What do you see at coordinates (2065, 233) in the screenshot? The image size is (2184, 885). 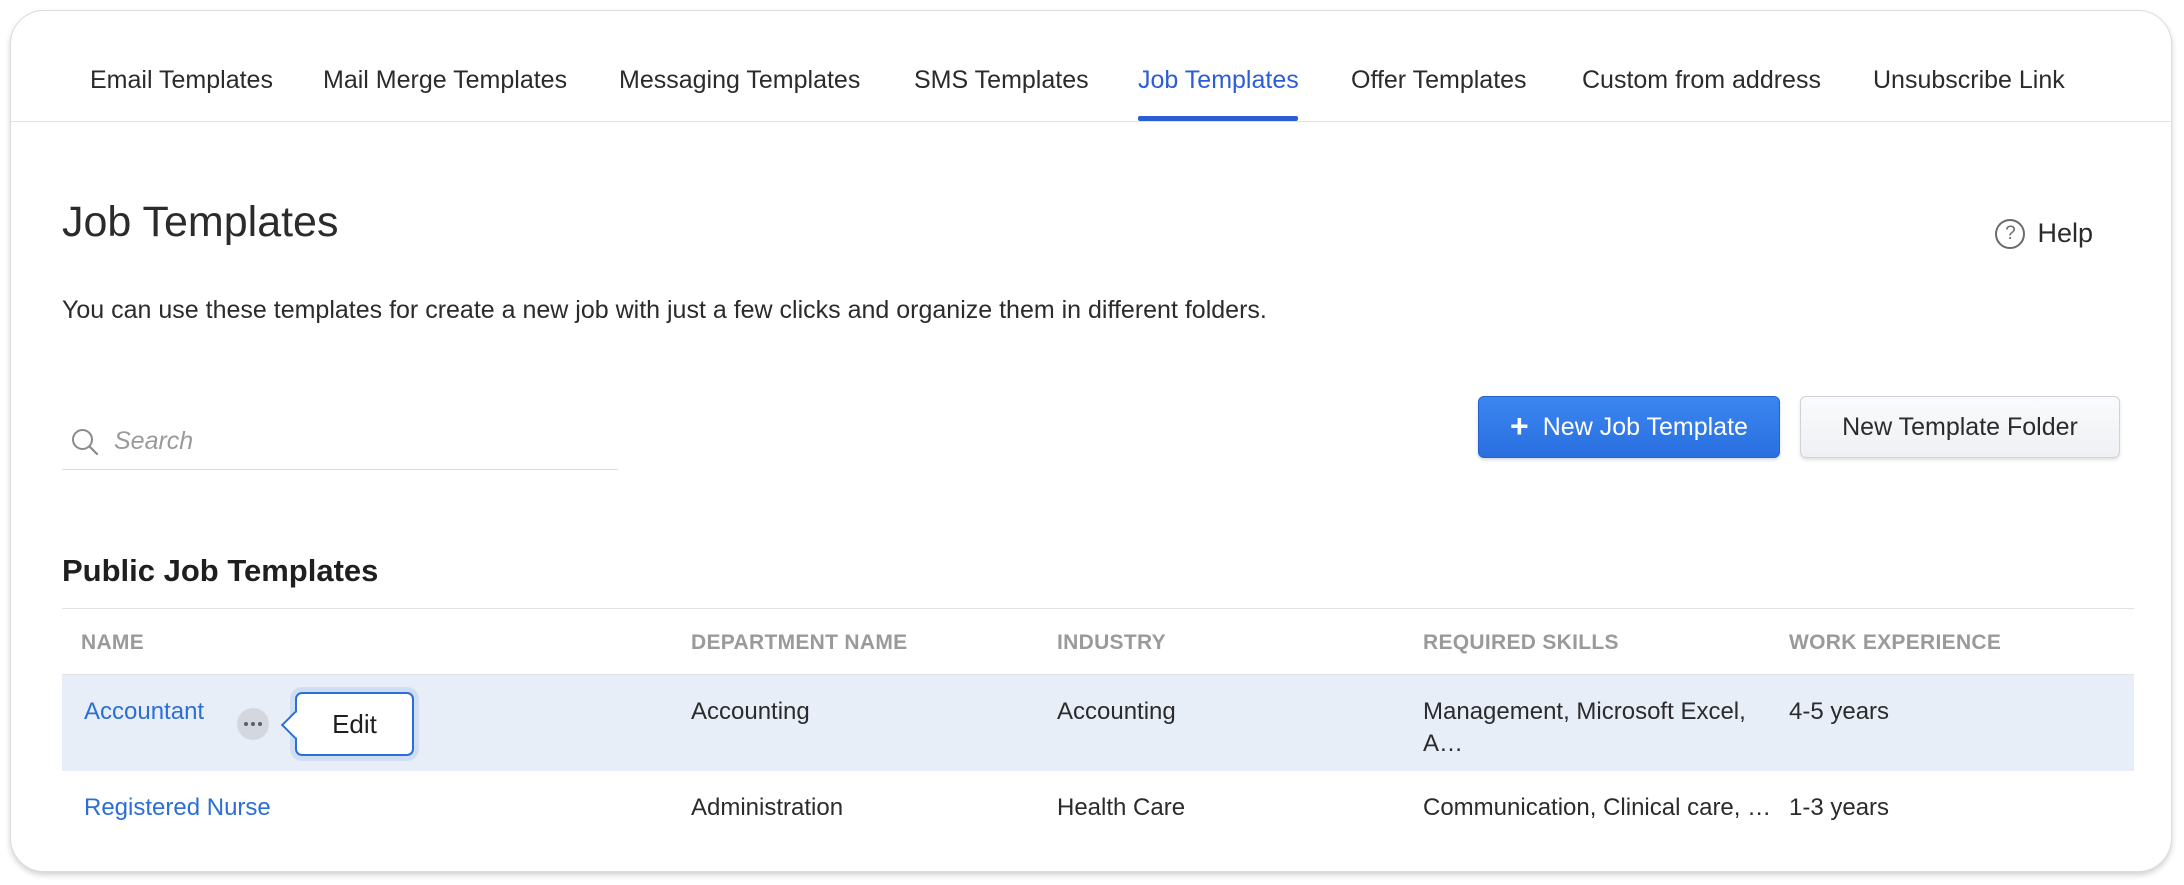 I see `help-label: Help` at bounding box center [2065, 233].